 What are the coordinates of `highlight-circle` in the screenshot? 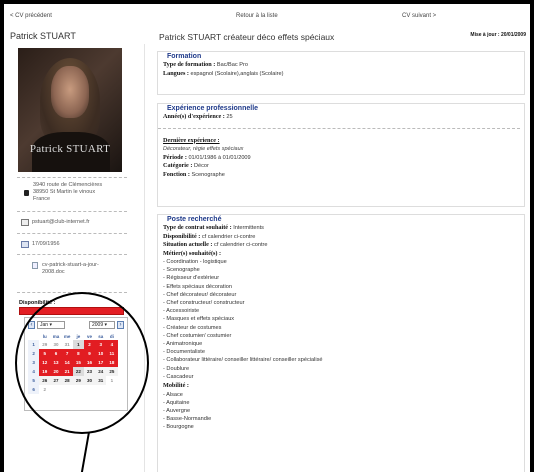 It's located at (82, 363).